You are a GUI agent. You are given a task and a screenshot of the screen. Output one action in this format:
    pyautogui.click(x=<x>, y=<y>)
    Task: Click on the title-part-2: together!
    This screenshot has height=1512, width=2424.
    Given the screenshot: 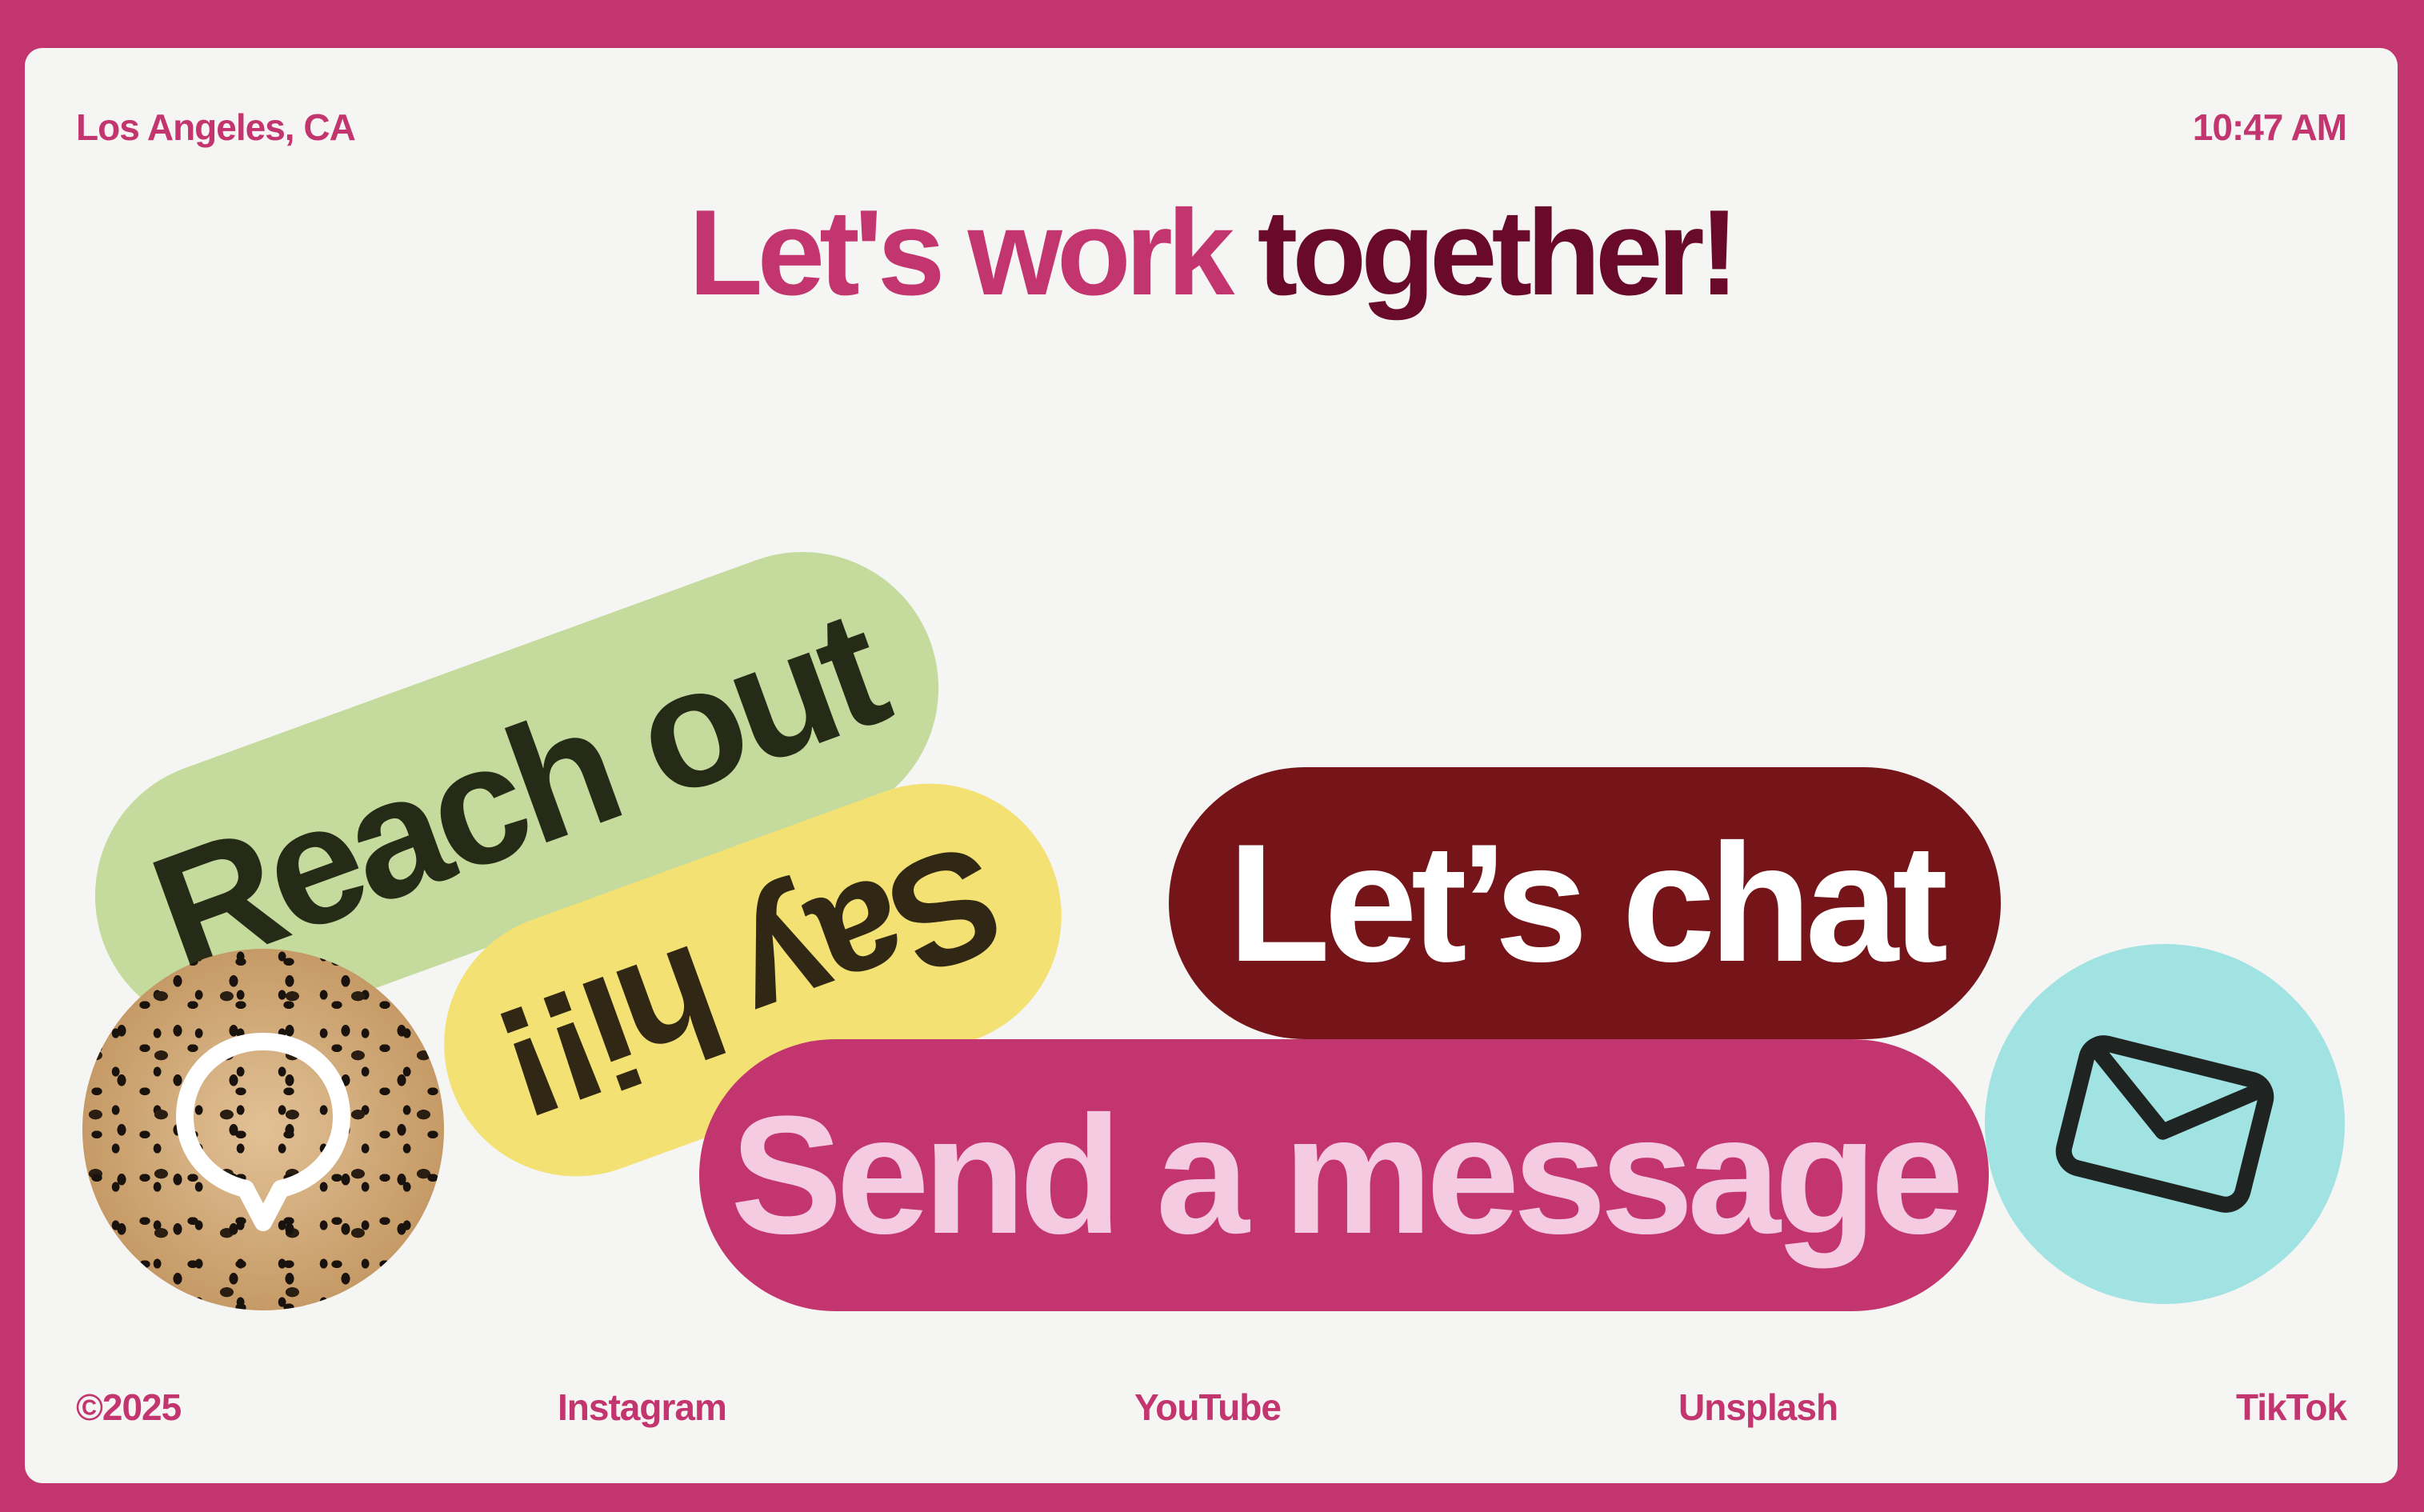 What is the action you would take?
    pyautogui.click(x=1498, y=253)
    